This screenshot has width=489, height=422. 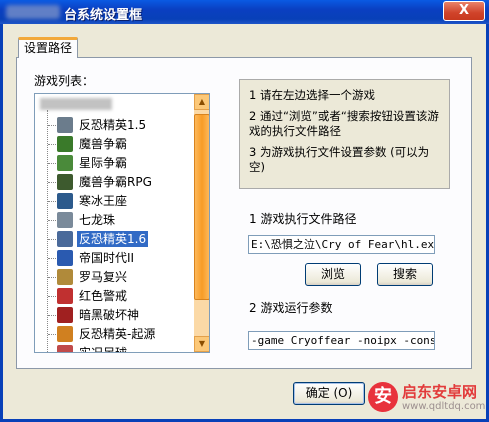 I want to click on list-item: 魔兽争霸, so click(x=115, y=144).